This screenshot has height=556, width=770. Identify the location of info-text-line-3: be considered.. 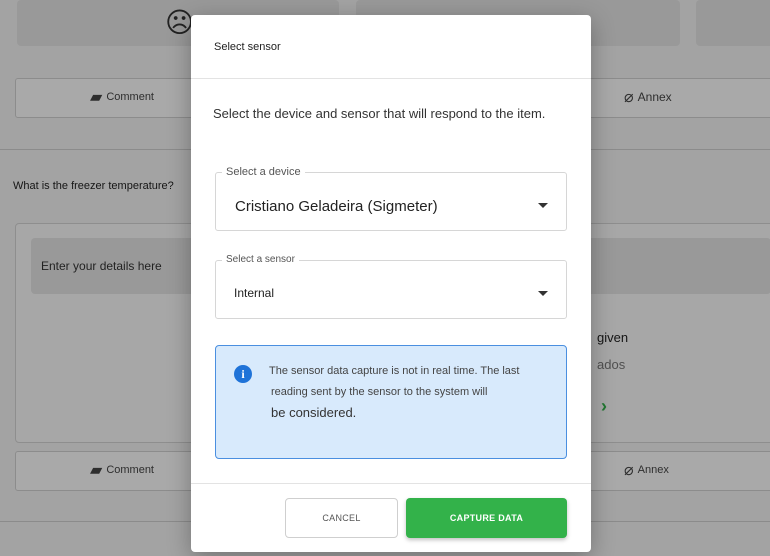
(314, 412).